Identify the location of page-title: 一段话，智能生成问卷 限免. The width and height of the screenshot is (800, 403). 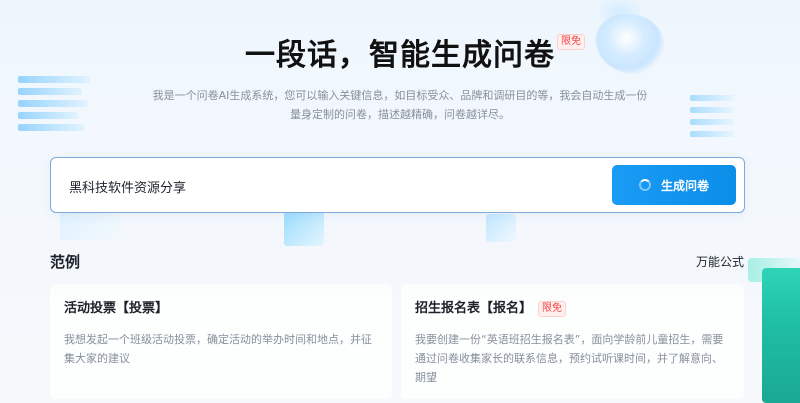
(415, 52).